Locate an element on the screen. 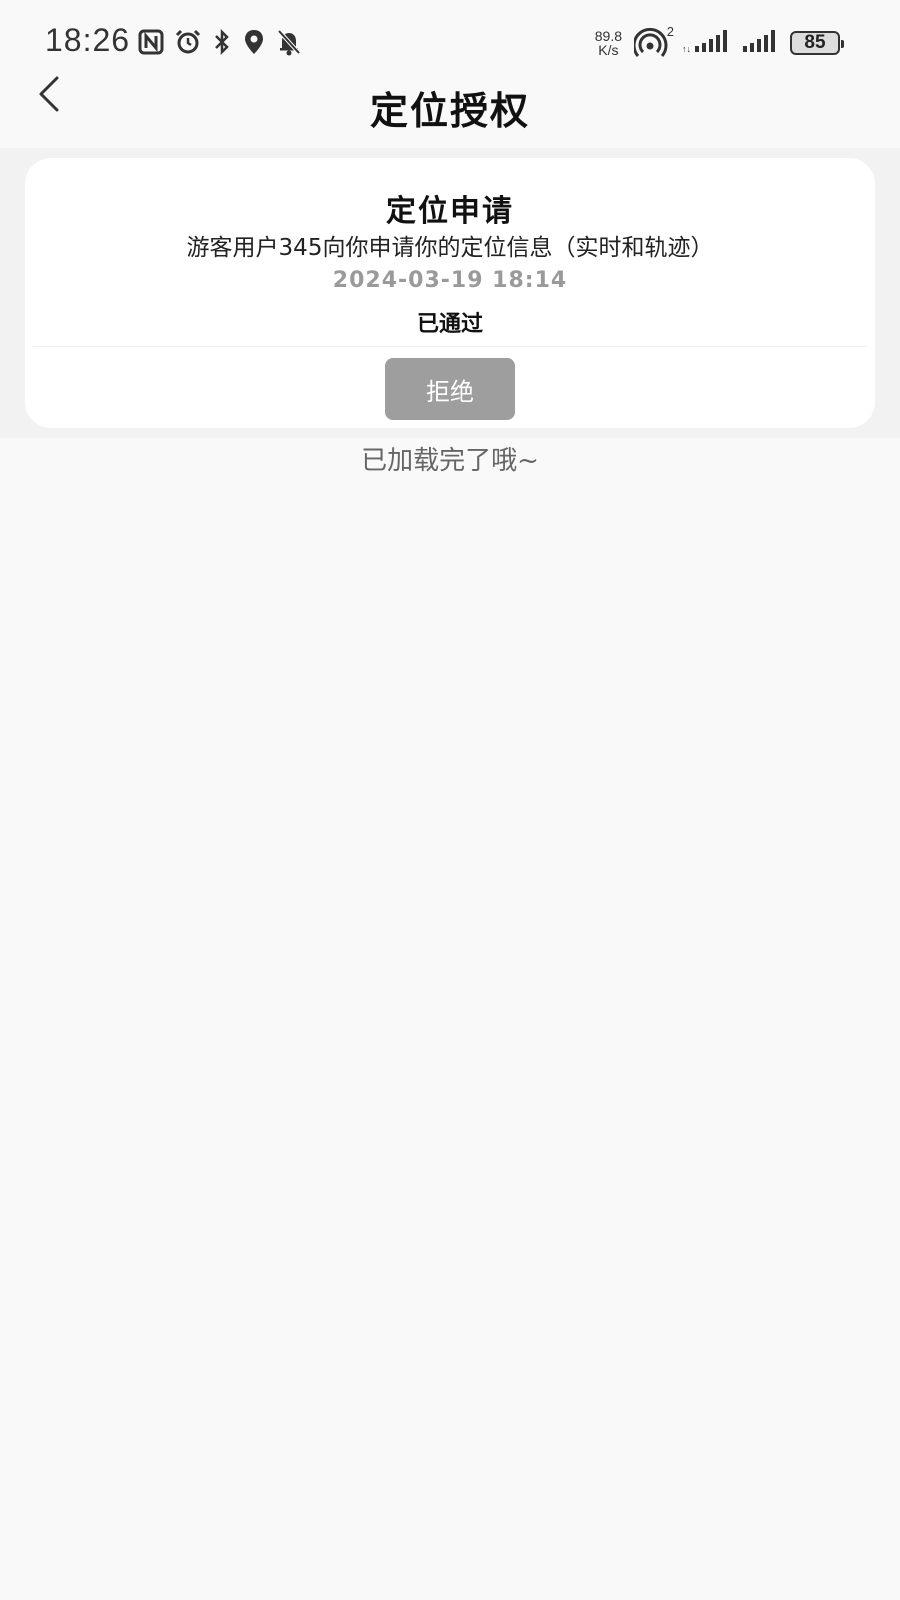 The image size is (900, 1600). status-icons-right: 89.8 K/s 2 ↑↓ 85 is located at coordinates (719, 42).